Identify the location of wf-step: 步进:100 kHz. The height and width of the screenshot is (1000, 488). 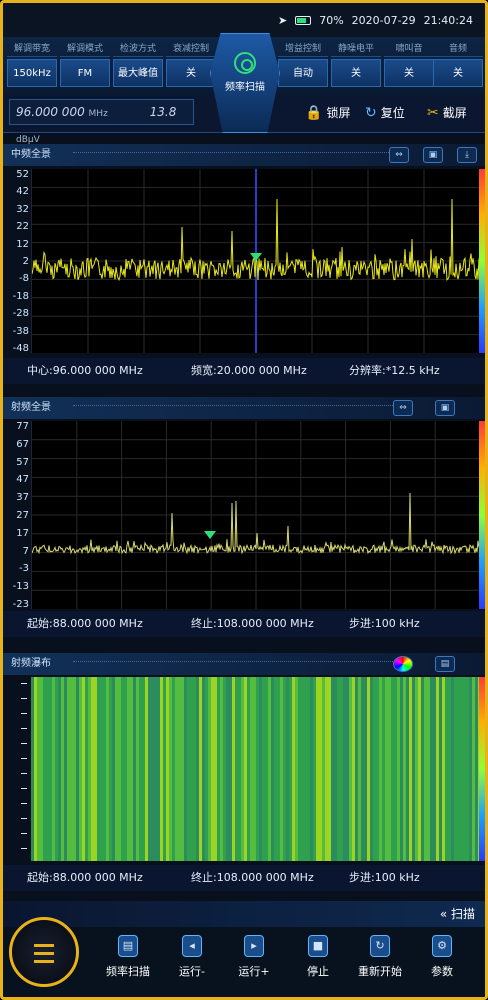
(384, 877).